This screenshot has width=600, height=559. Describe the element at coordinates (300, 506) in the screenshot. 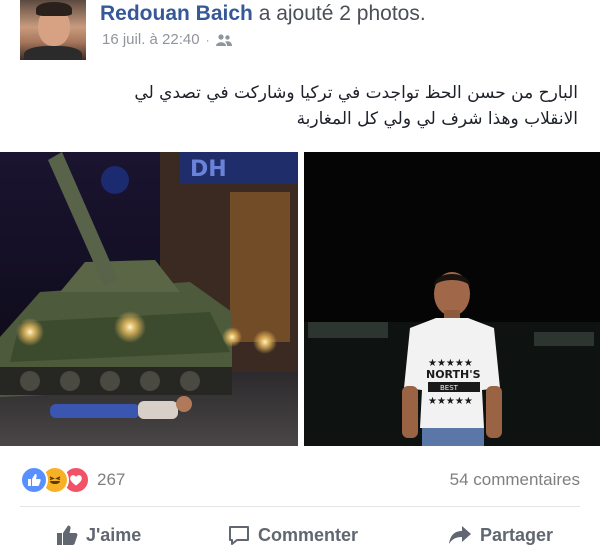

I see `divider` at that location.